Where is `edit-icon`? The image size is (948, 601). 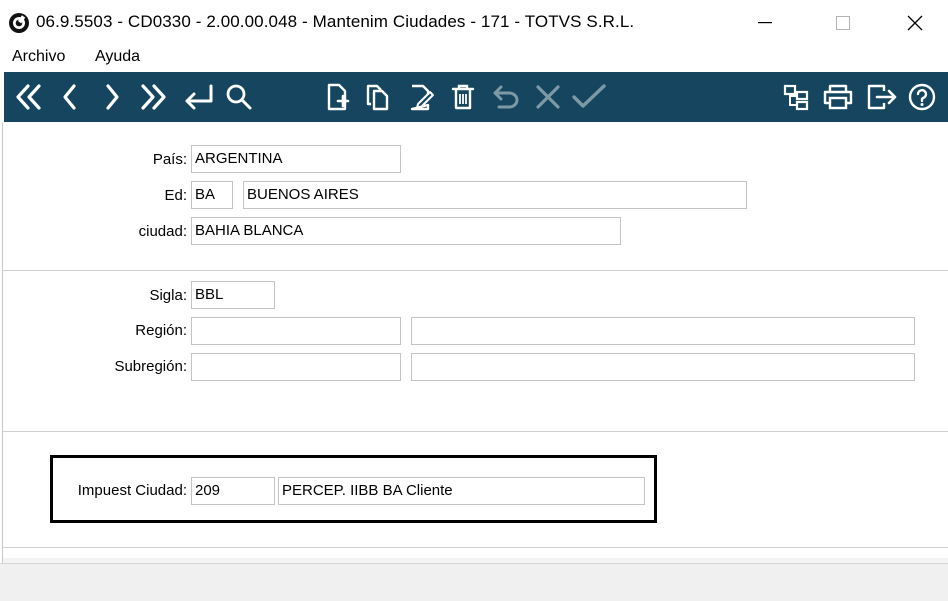 edit-icon is located at coordinates (422, 97).